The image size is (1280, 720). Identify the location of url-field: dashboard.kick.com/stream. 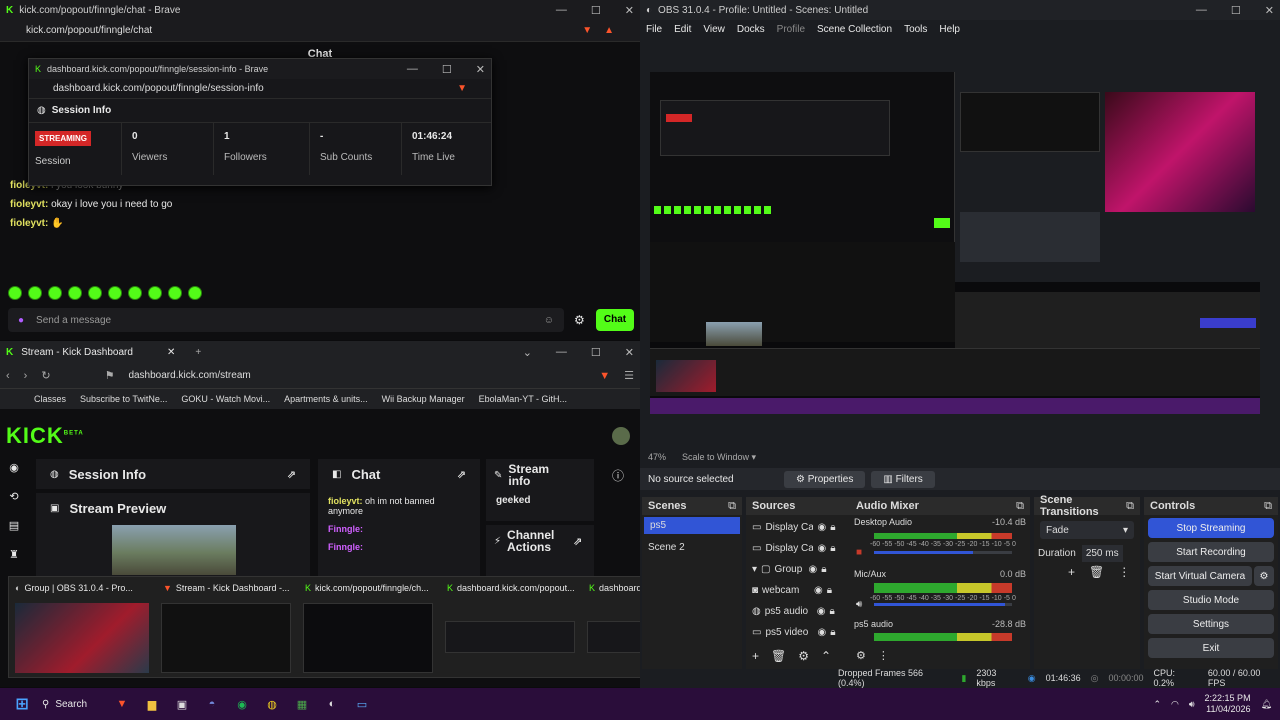
(189, 375).